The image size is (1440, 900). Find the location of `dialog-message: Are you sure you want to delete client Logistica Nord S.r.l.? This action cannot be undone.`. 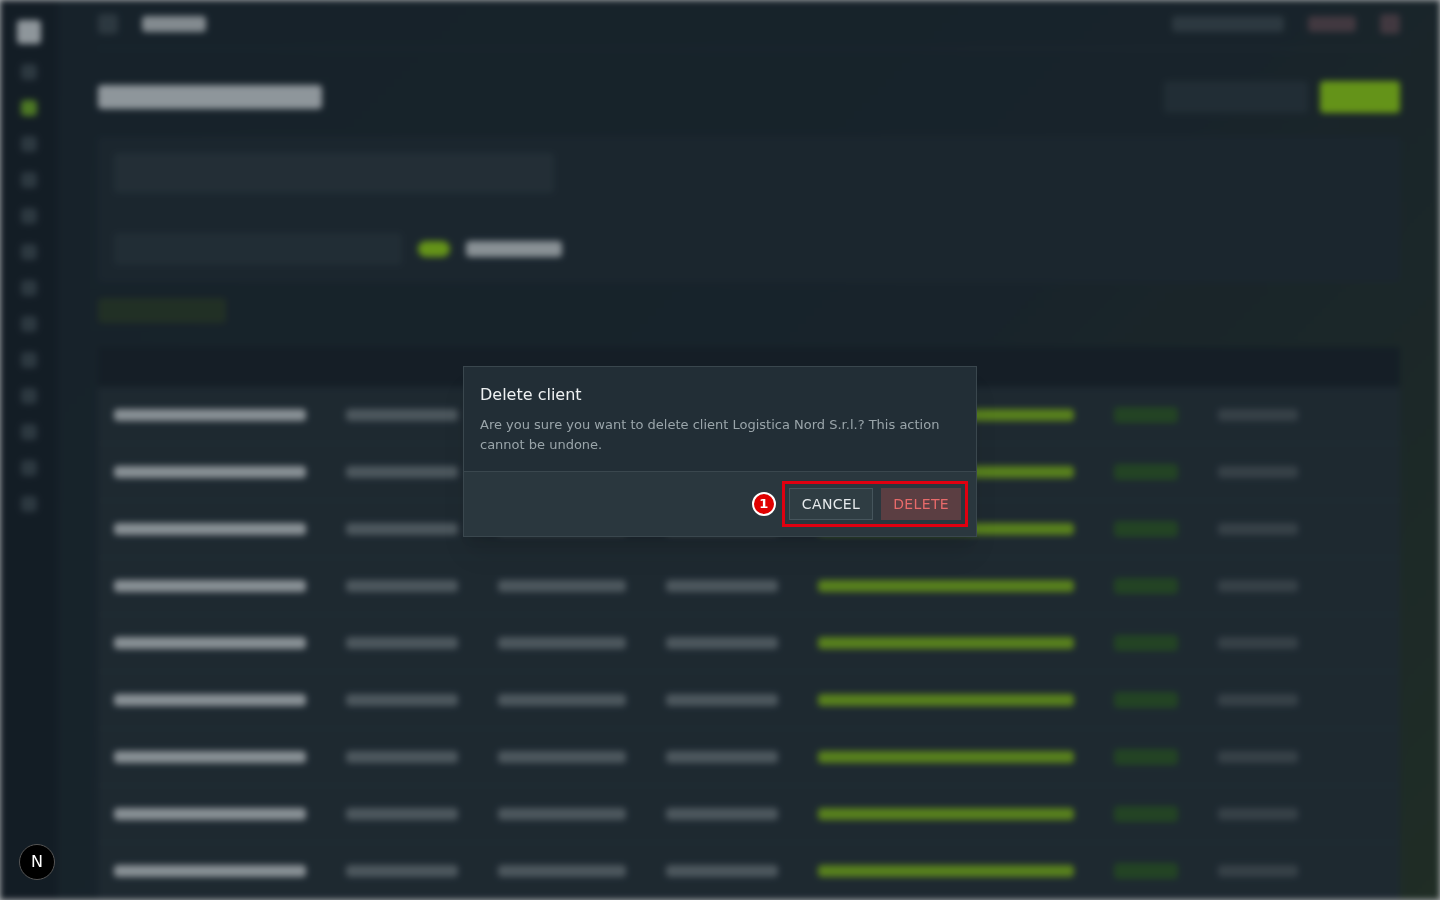

dialog-message: Are you sure you want to delete client Logistica Nord S.r.l.? This action cannot be undone. is located at coordinates (710, 435).